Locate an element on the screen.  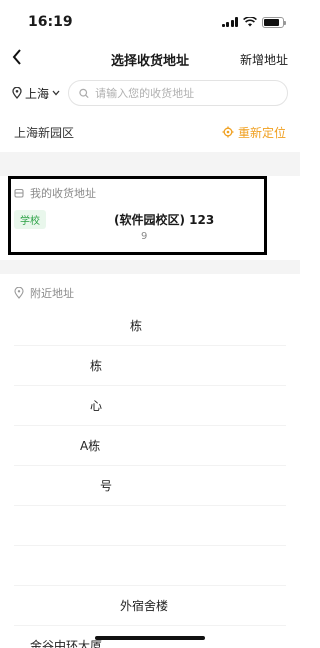
battery-fill is located at coordinates (272, 22).